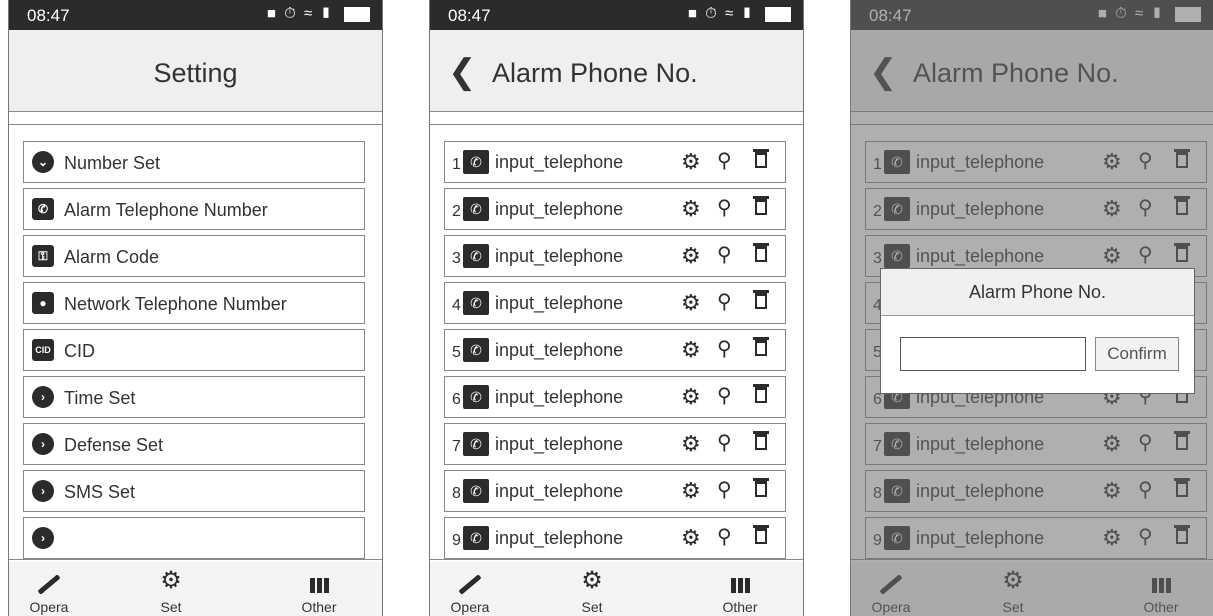 This screenshot has height=616, width=1213. Describe the element at coordinates (43, 397) in the screenshot. I see `chevron-right-circle-icon: ›` at that location.